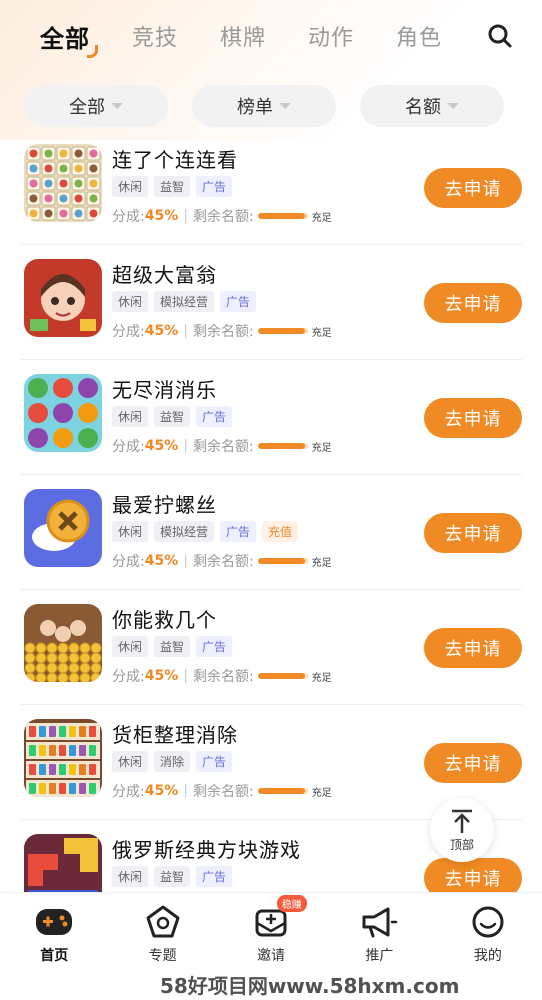 This screenshot has width=542, height=1000. I want to click on search-icon, so click(500, 36).